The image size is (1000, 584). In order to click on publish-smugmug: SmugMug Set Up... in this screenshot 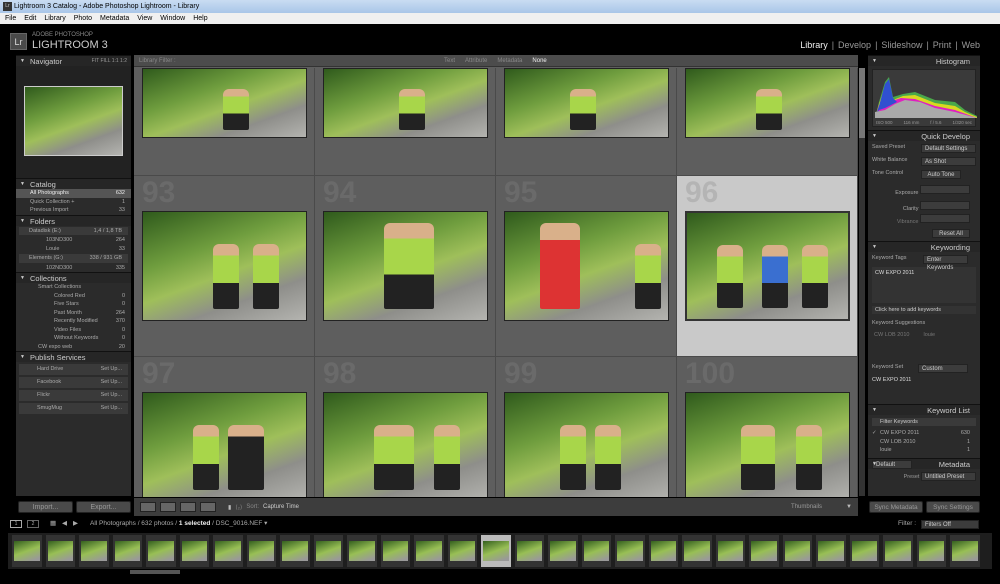, I will do `click(73, 408)`.